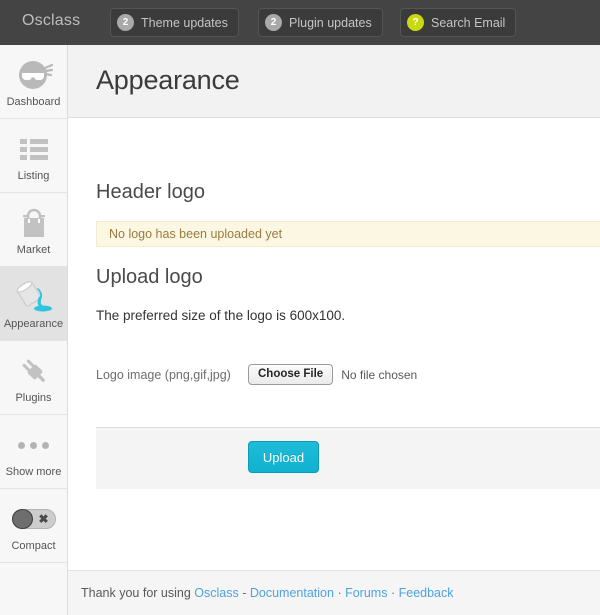  What do you see at coordinates (334, 81) in the screenshot?
I see `page-header: Appearance` at bounding box center [334, 81].